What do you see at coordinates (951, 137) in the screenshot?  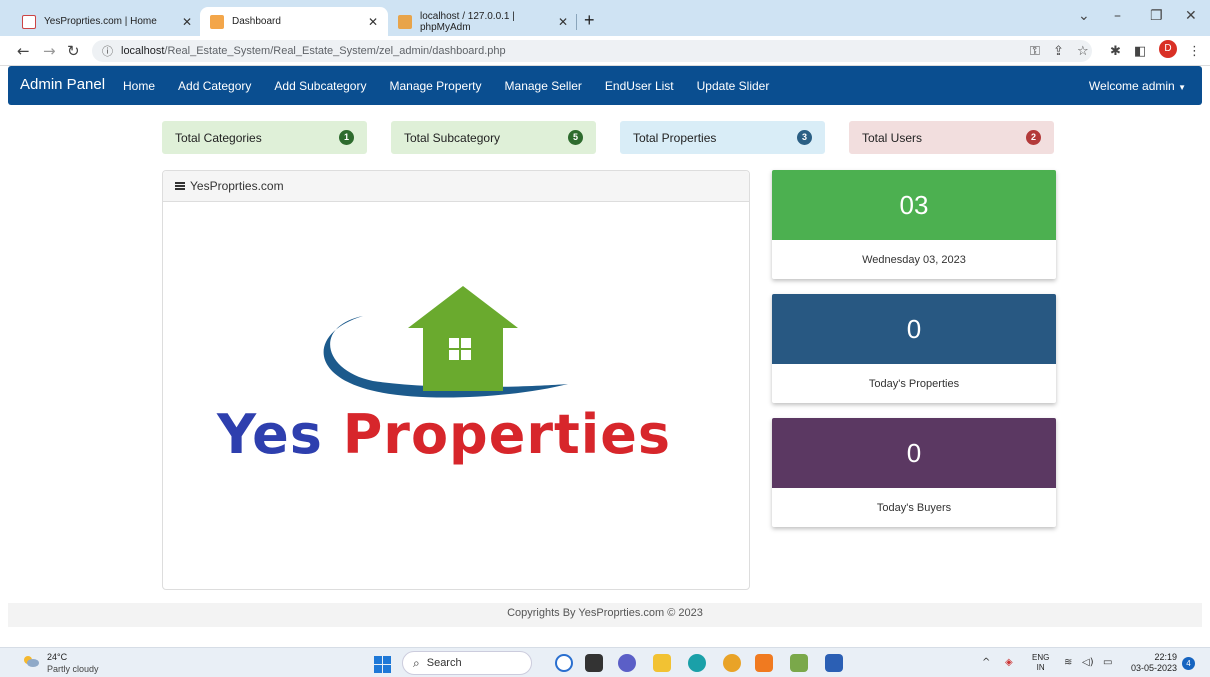 I see `stat-total-users: Total Users 2` at bounding box center [951, 137].